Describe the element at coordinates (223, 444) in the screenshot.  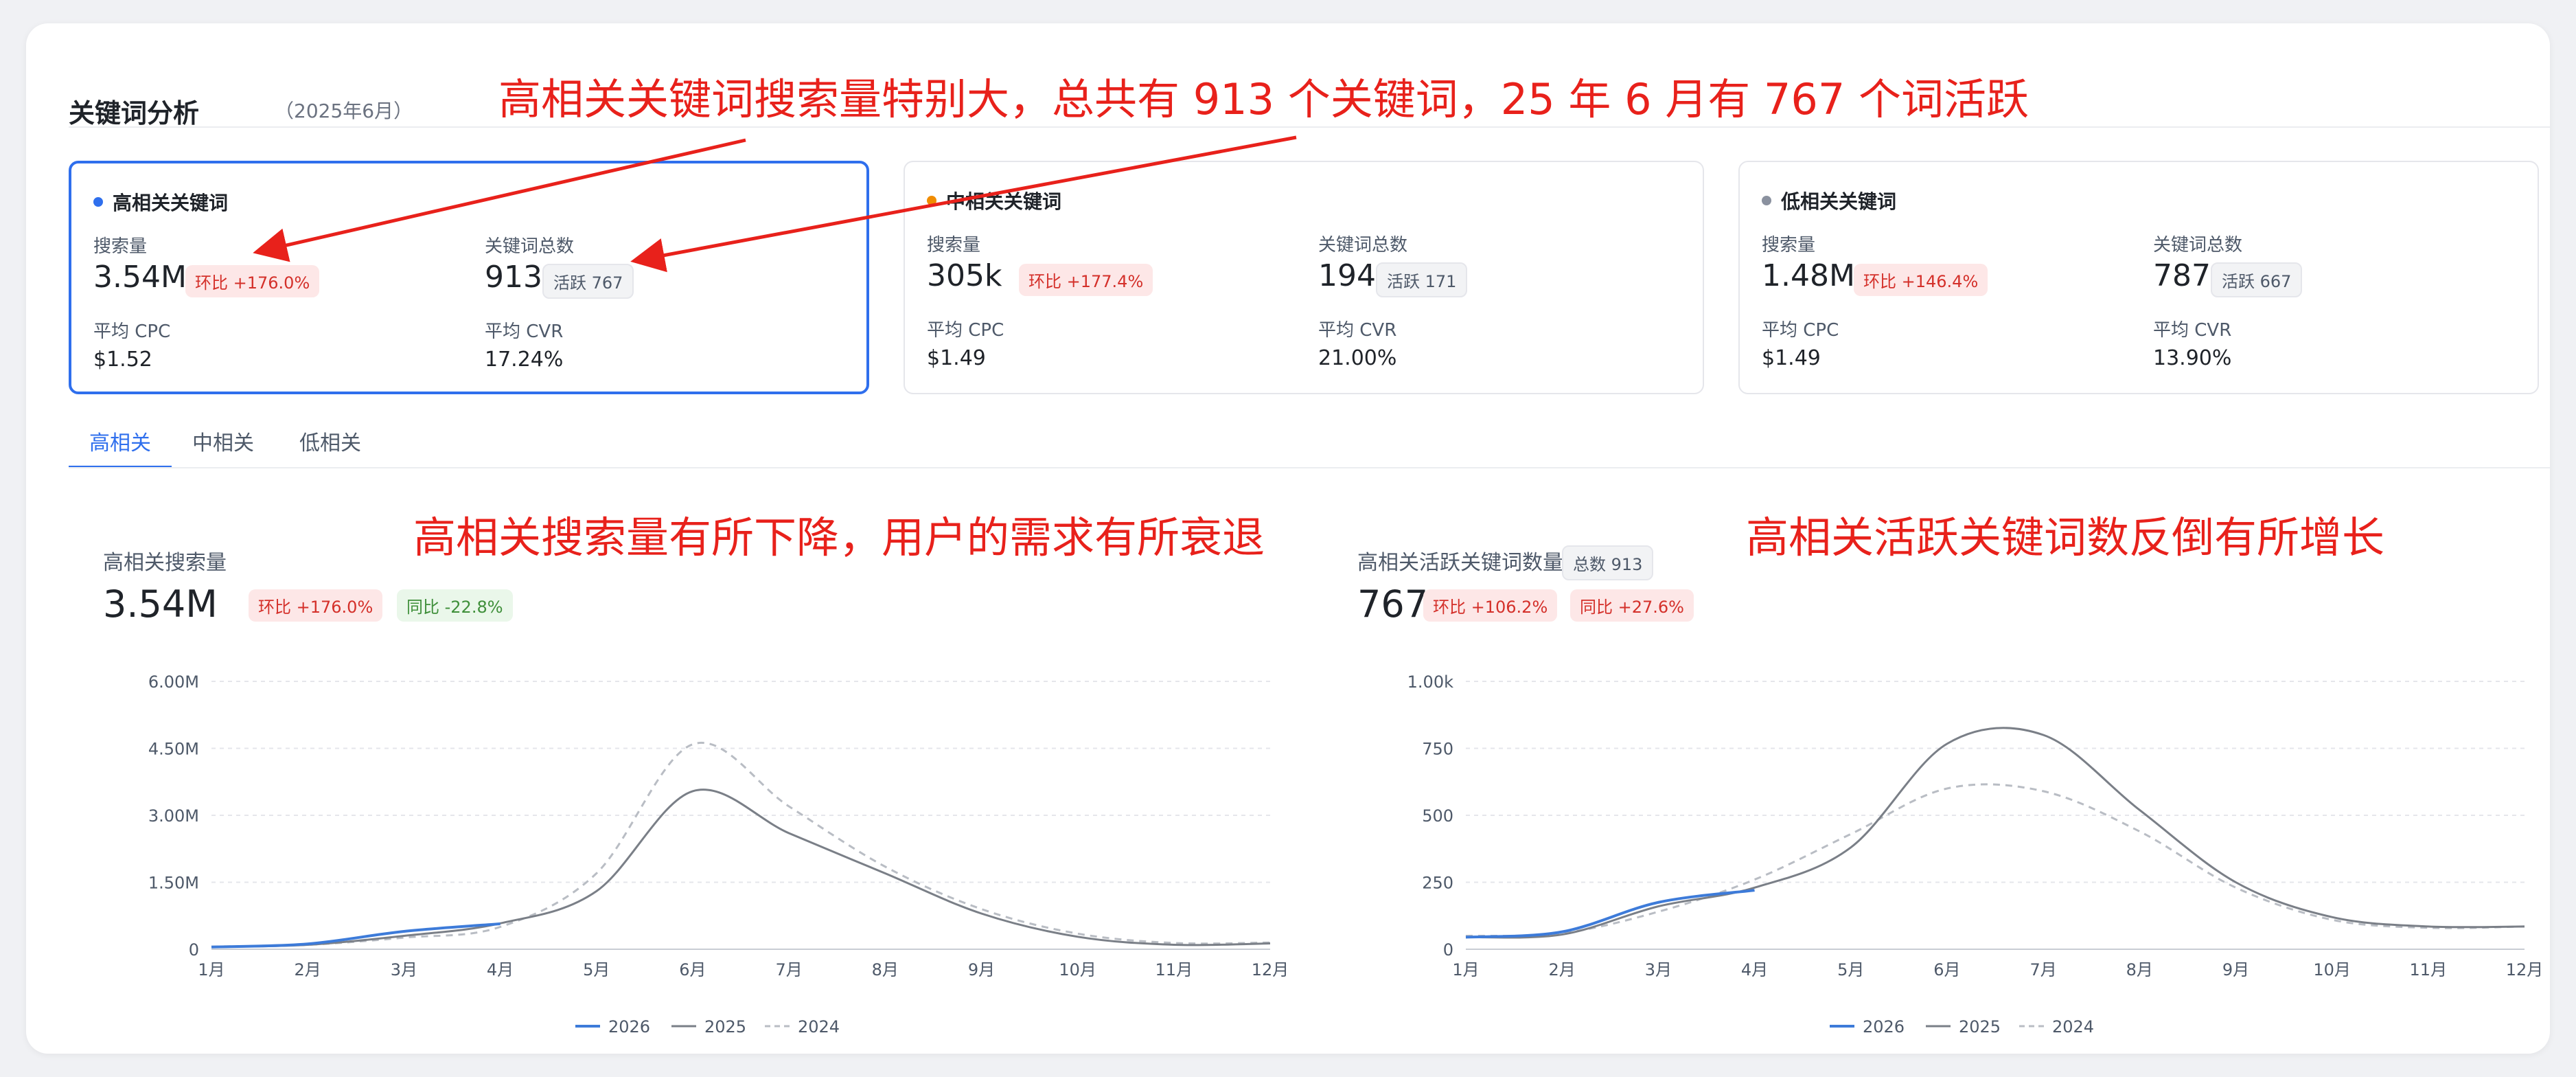
I see `tab-mid: 中相关` at that location.